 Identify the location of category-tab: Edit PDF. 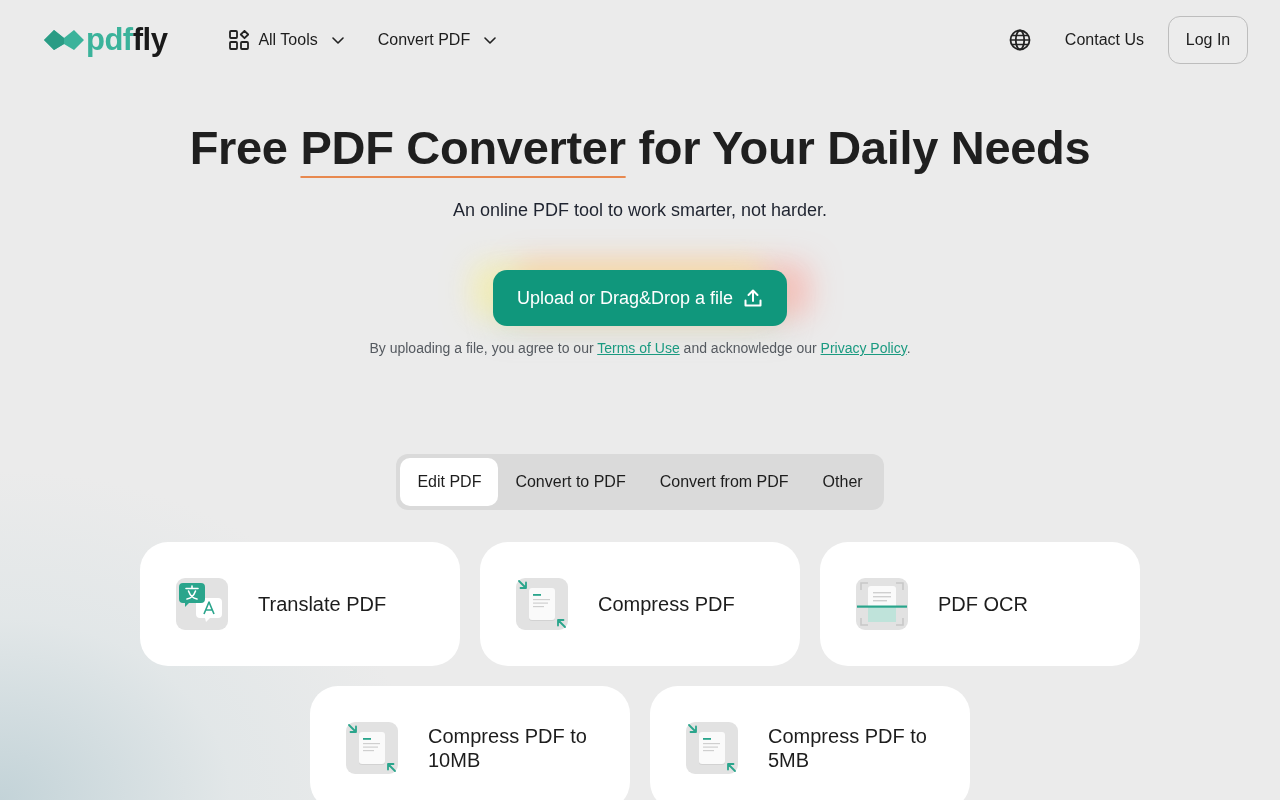
(449, 482).